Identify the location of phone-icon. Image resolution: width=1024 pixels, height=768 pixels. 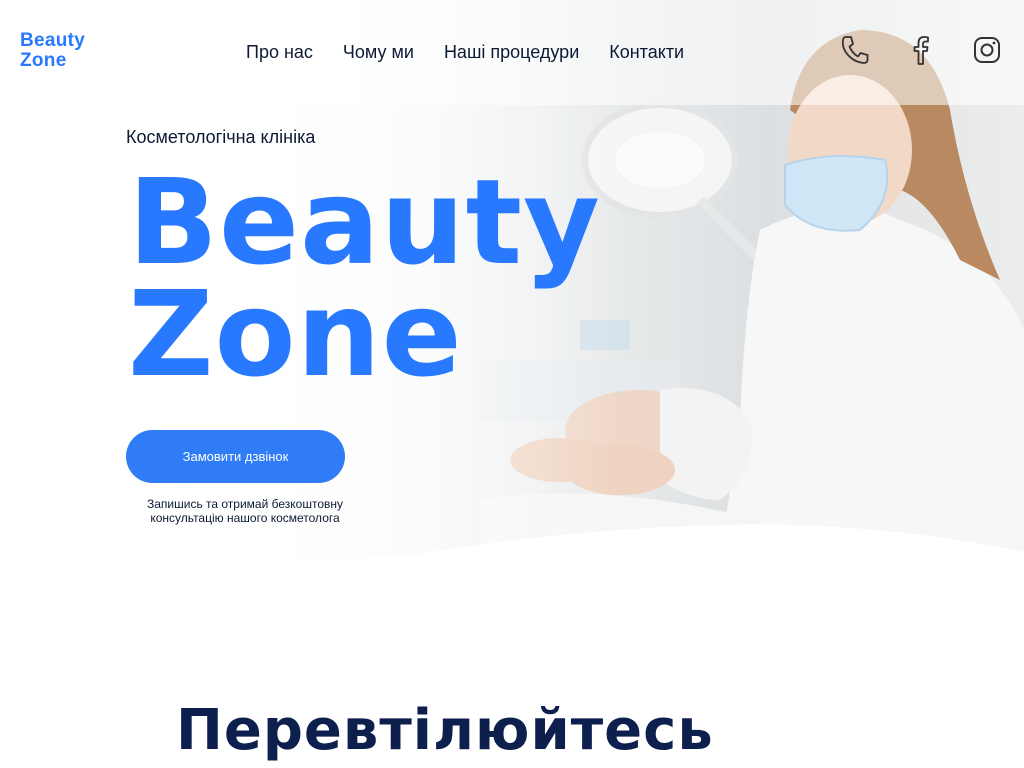
(855, 50).